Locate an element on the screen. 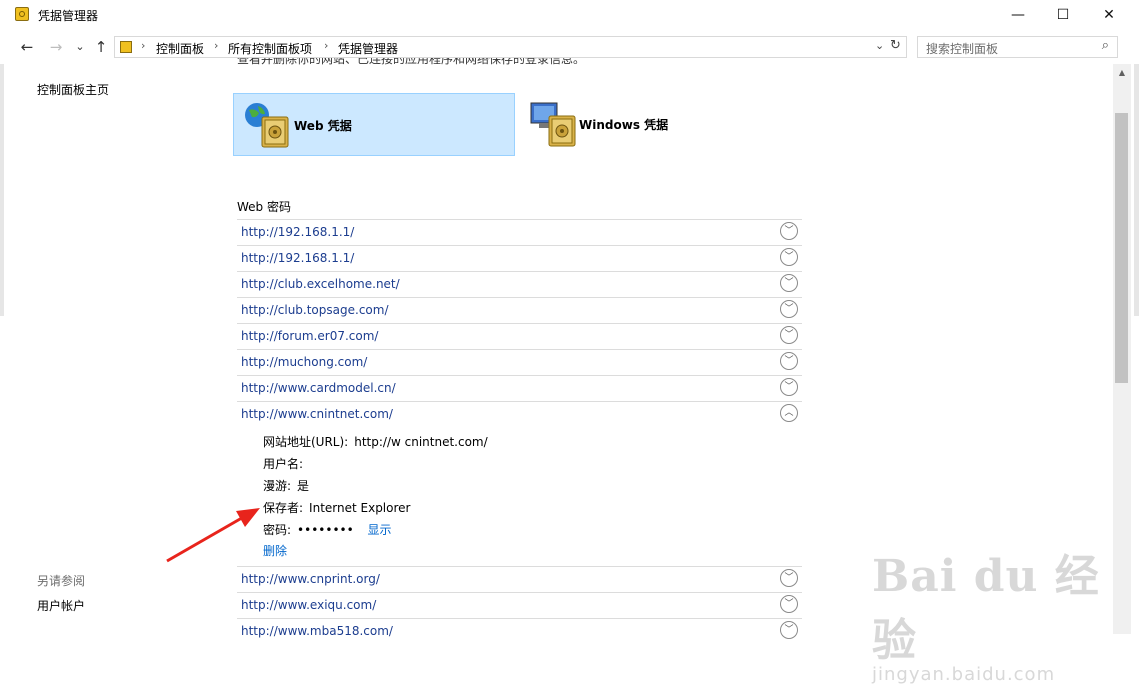 The width and height of the screenshot is (1139, 685). watermark-url: jingyan.baidu.com is located at coordinates (964, 674).